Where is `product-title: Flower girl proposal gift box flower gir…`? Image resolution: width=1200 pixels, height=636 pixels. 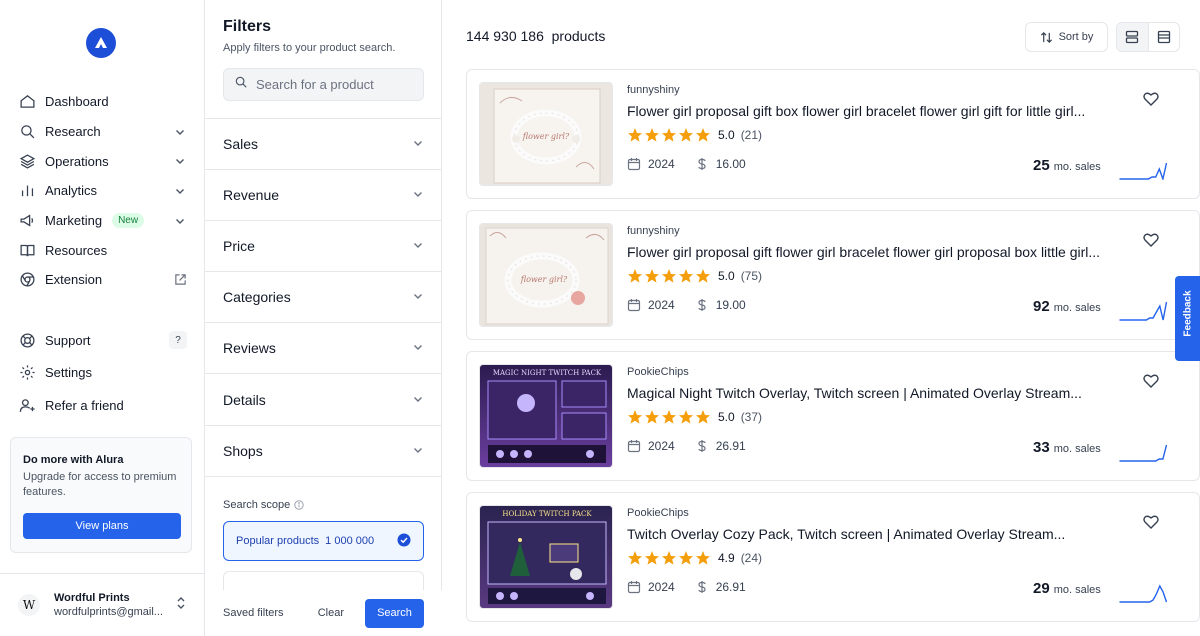 product-title: Flower girl proposal gift box flower gir… is located at coordinates (872, 111).